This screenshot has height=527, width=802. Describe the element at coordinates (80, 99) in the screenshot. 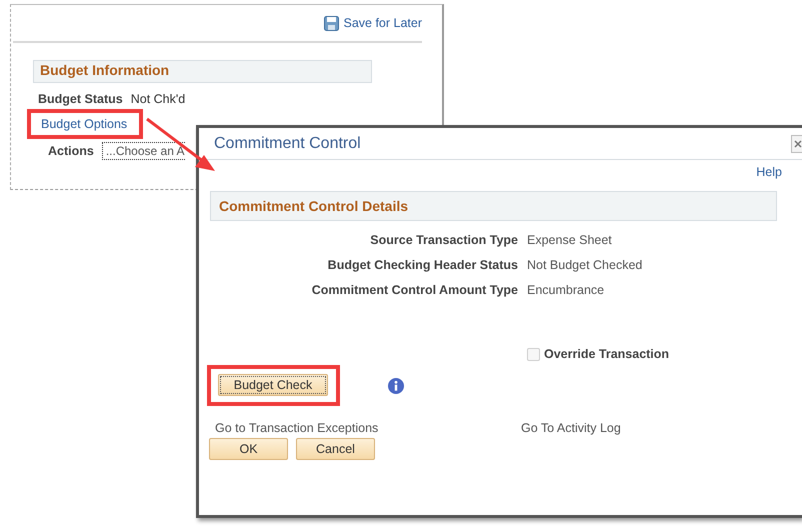

I see `field-label: Budget Status` at that location.